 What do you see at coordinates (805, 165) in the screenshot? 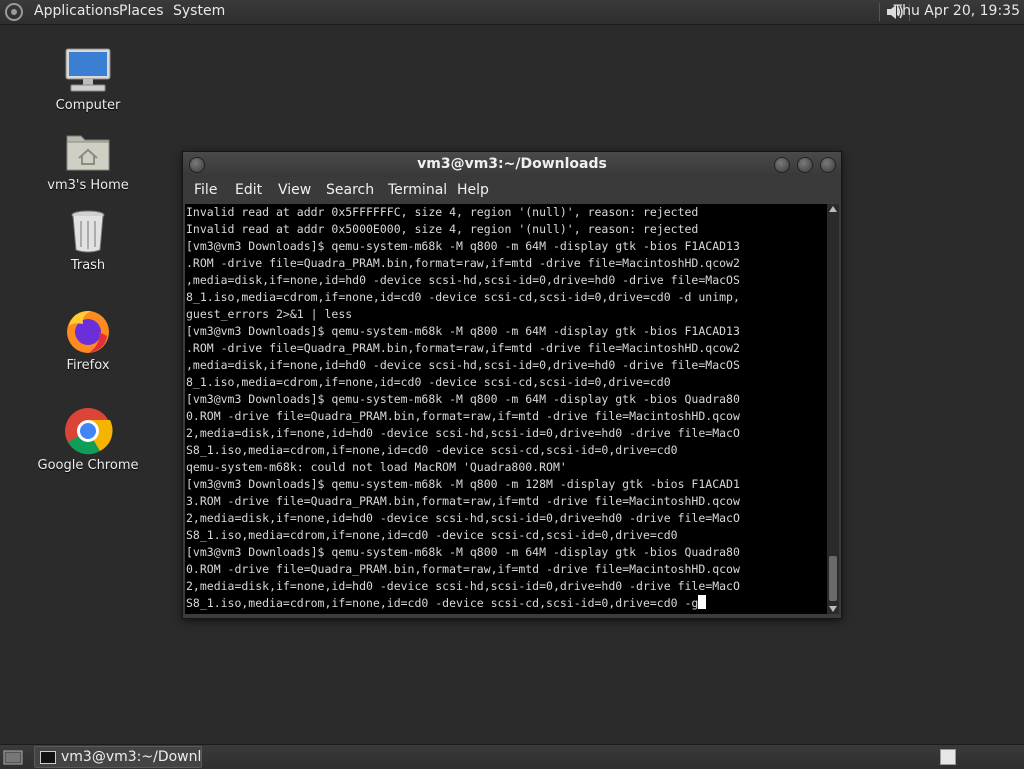
I see `maximize-icon` at bounding box center [805, 165].